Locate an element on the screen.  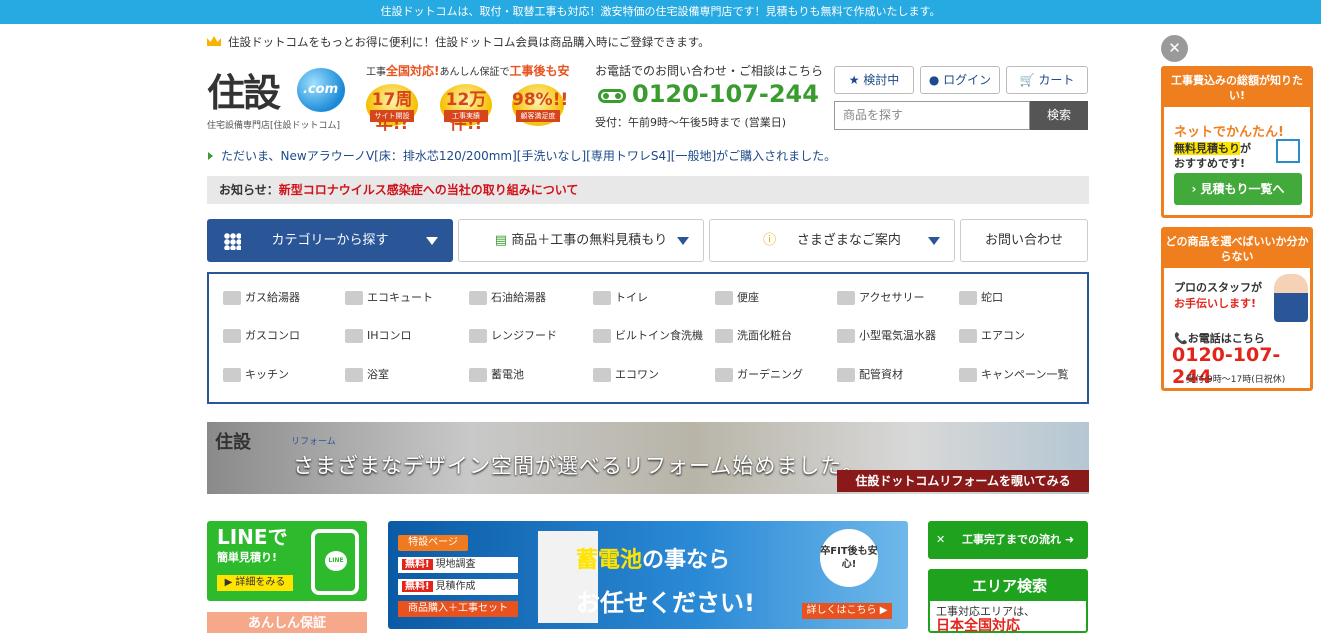
favorites-button: ★ 検討中 is located at coordinates (874, 80).